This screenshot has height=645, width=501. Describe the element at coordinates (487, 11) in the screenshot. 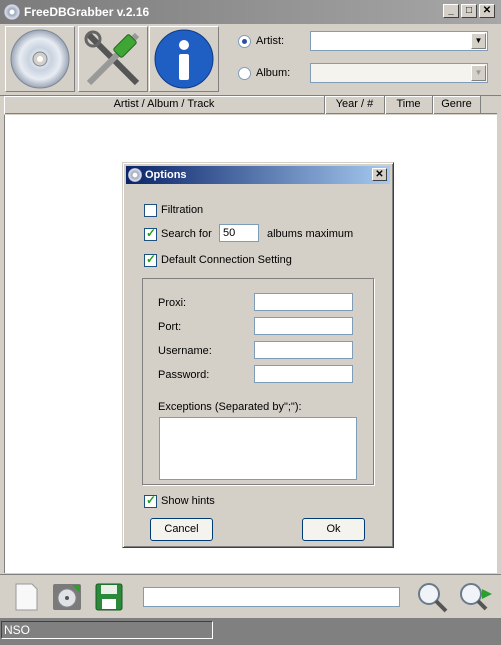

I see `close-button: ✕` at that location.